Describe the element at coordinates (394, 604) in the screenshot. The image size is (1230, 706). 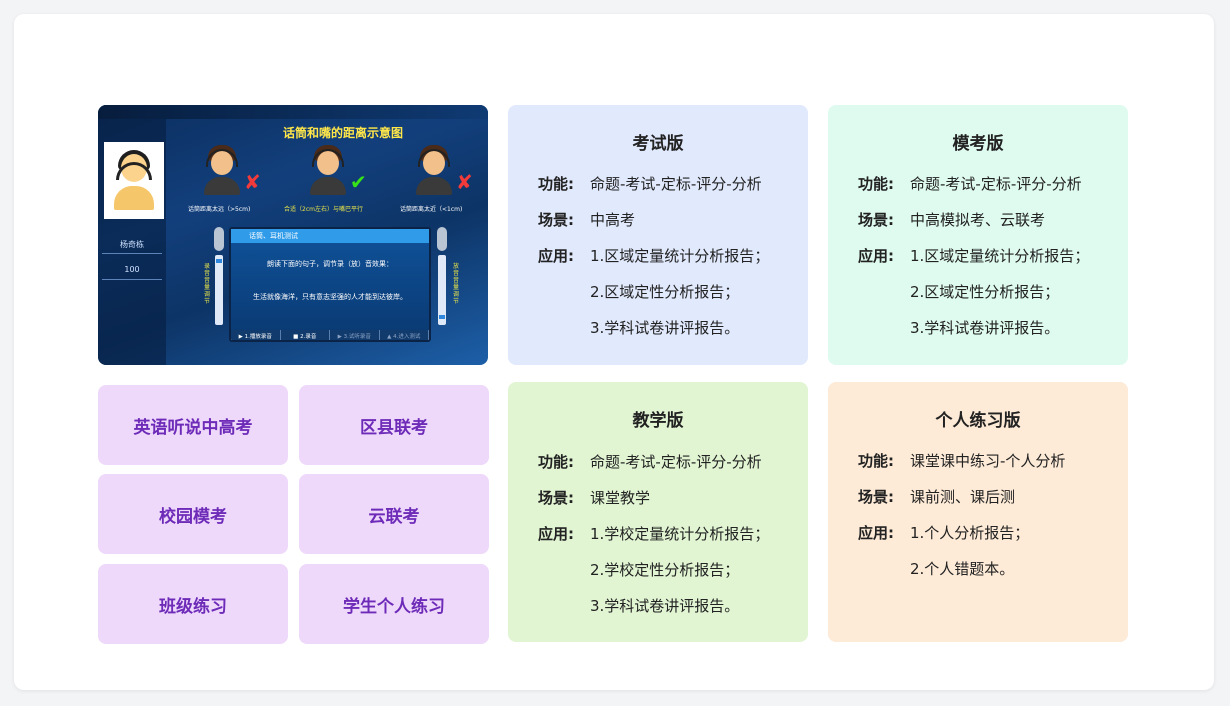
I see `tile-student-practice: 学生个人练习` at that location.